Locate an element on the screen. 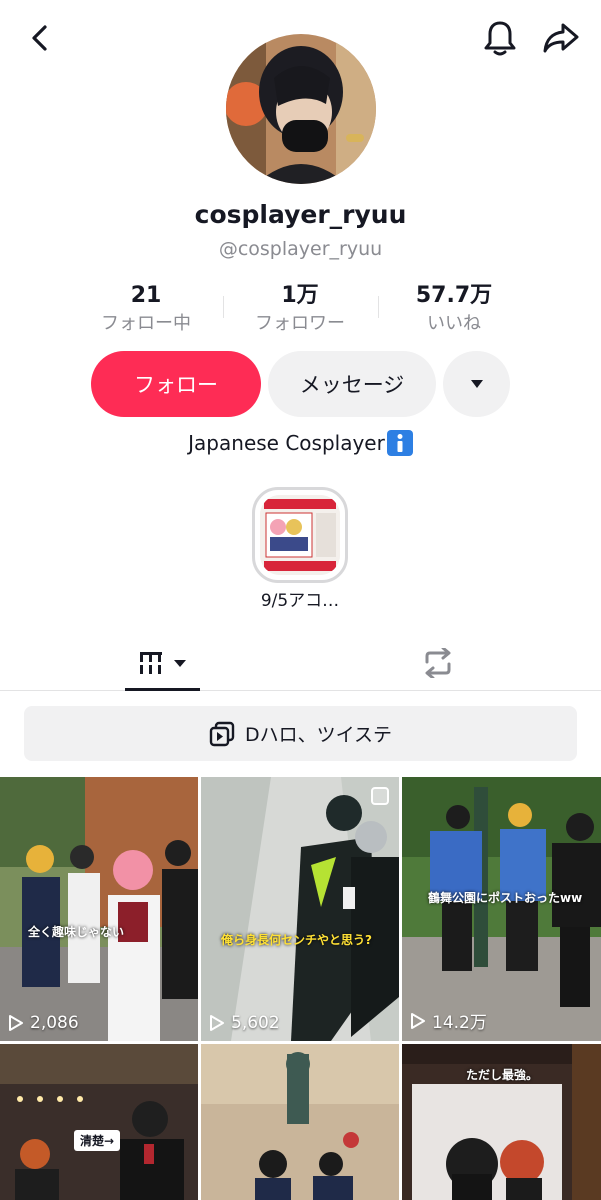 The image size is (601, 1200). follow-button: フォロー is located at coordinates (176, 384).